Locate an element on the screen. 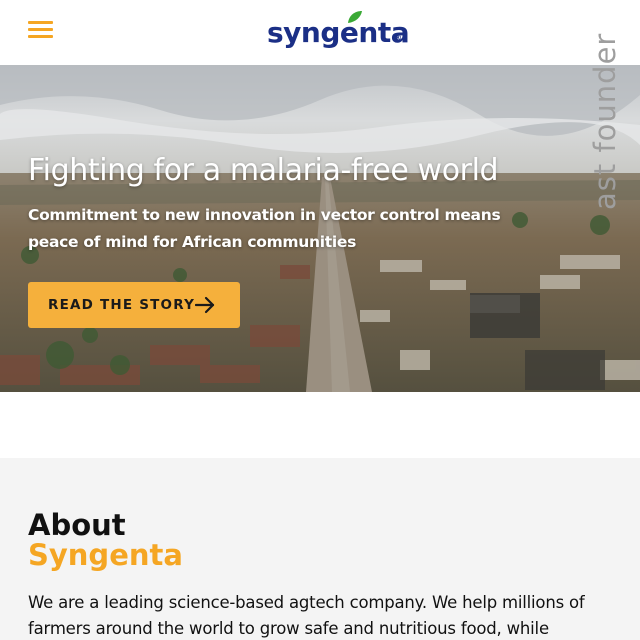 This screenshot has height=640, width=640. syngenta-logo: syngenta ® is located at coordinates (338, 32).